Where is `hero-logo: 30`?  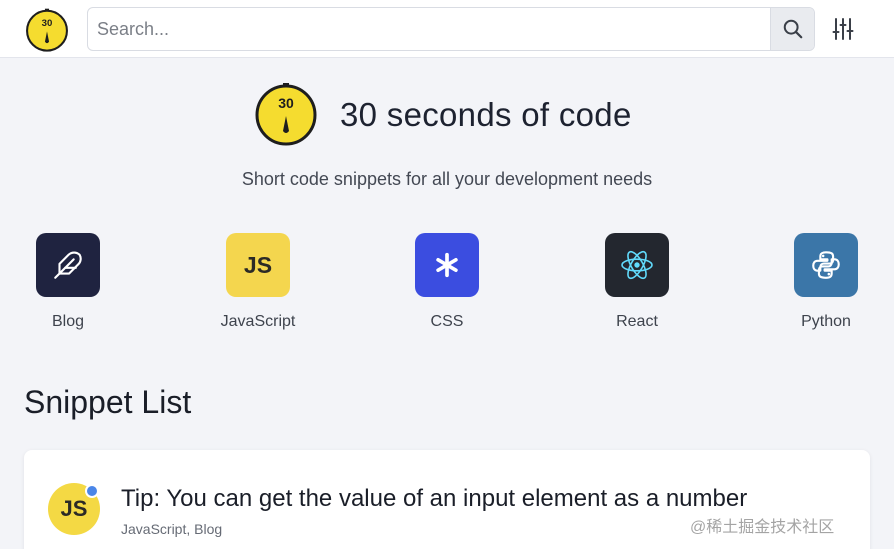 hero-logo: 30 is located at coordinates (286, 114).